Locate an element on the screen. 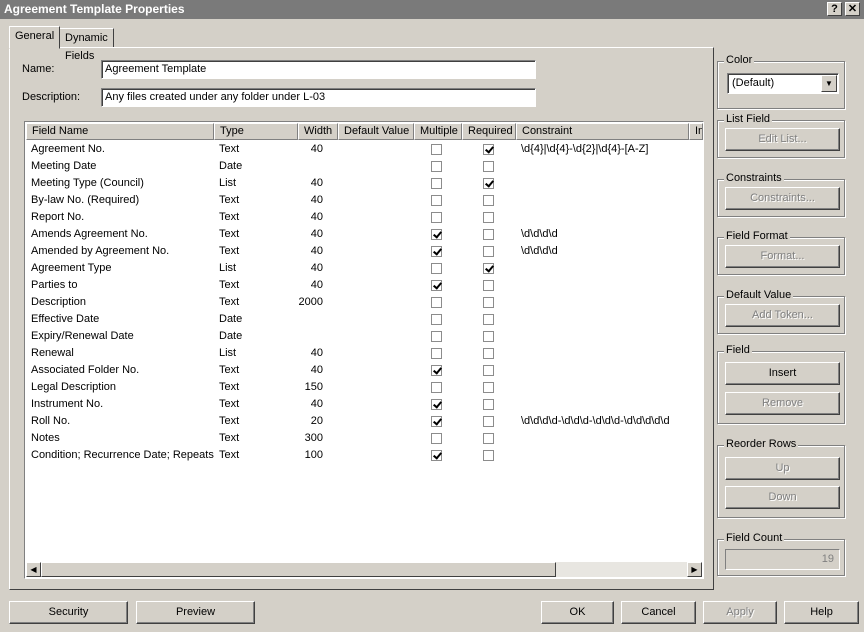 The width and height of the screenshot is (864, 632). table-row: By-law No. (Required) Text 40 is located at coordinates (364, 200).